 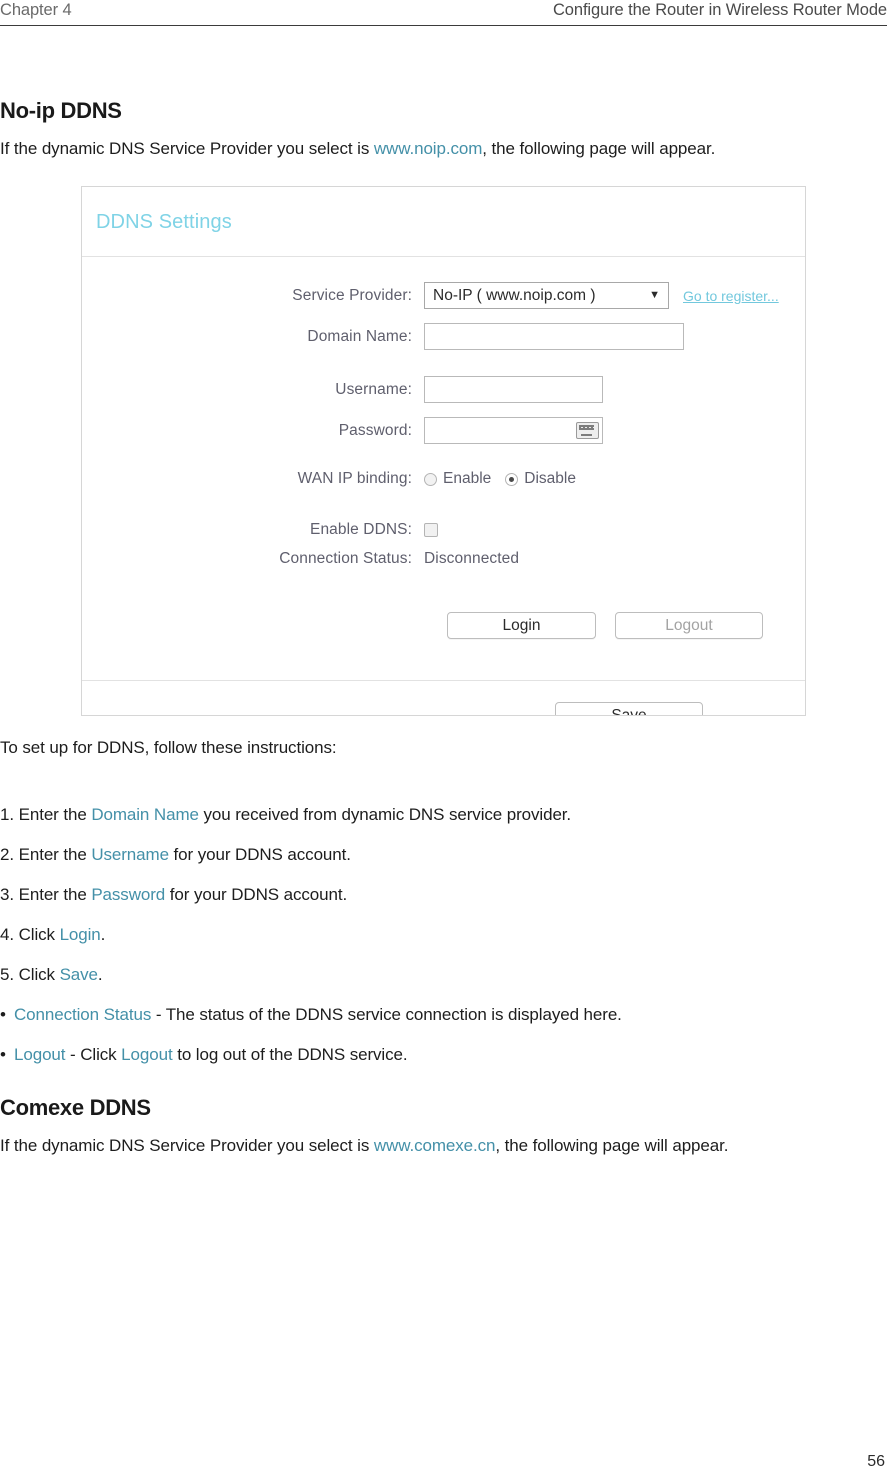 What do you see at coordinates (375, 430) in the screenshot?
I see `password-label: Password:` at bounding box center [375, 430].